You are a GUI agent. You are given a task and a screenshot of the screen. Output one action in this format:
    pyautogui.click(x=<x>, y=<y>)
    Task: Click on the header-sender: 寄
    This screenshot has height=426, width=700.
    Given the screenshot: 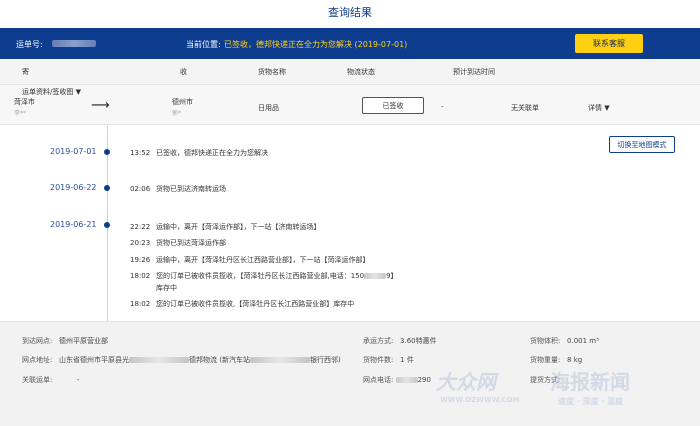 What is the action you would take?
    pyautogui.click(x=25, y=72)
    